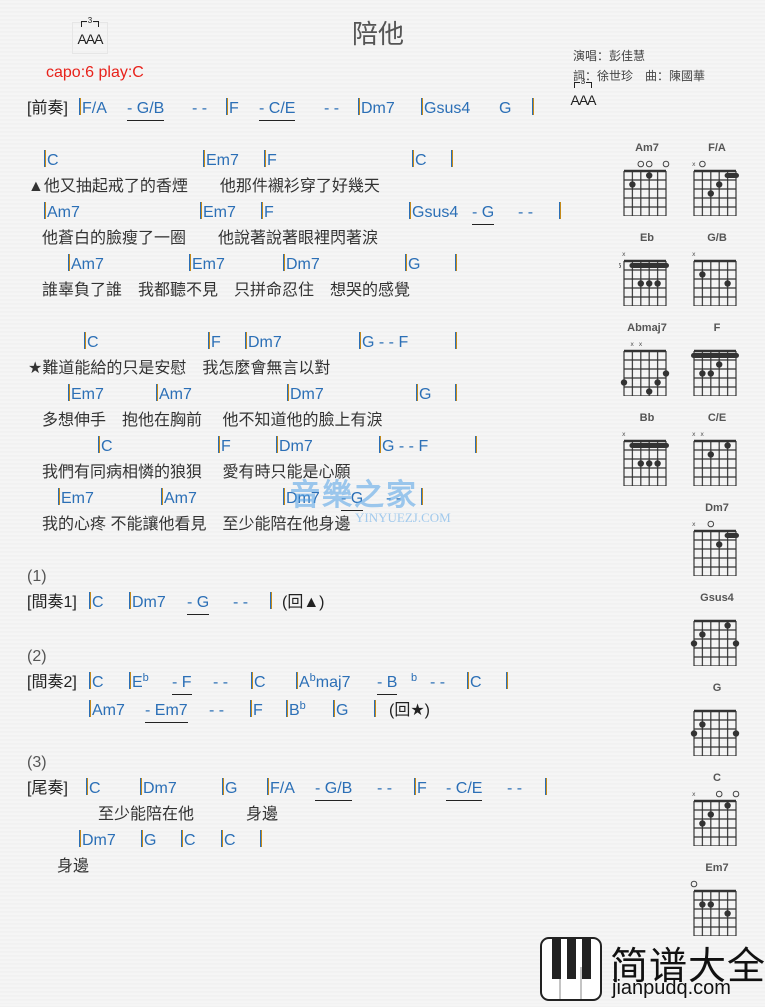  I want to click on section-label: [前奏], so click(47, 108).